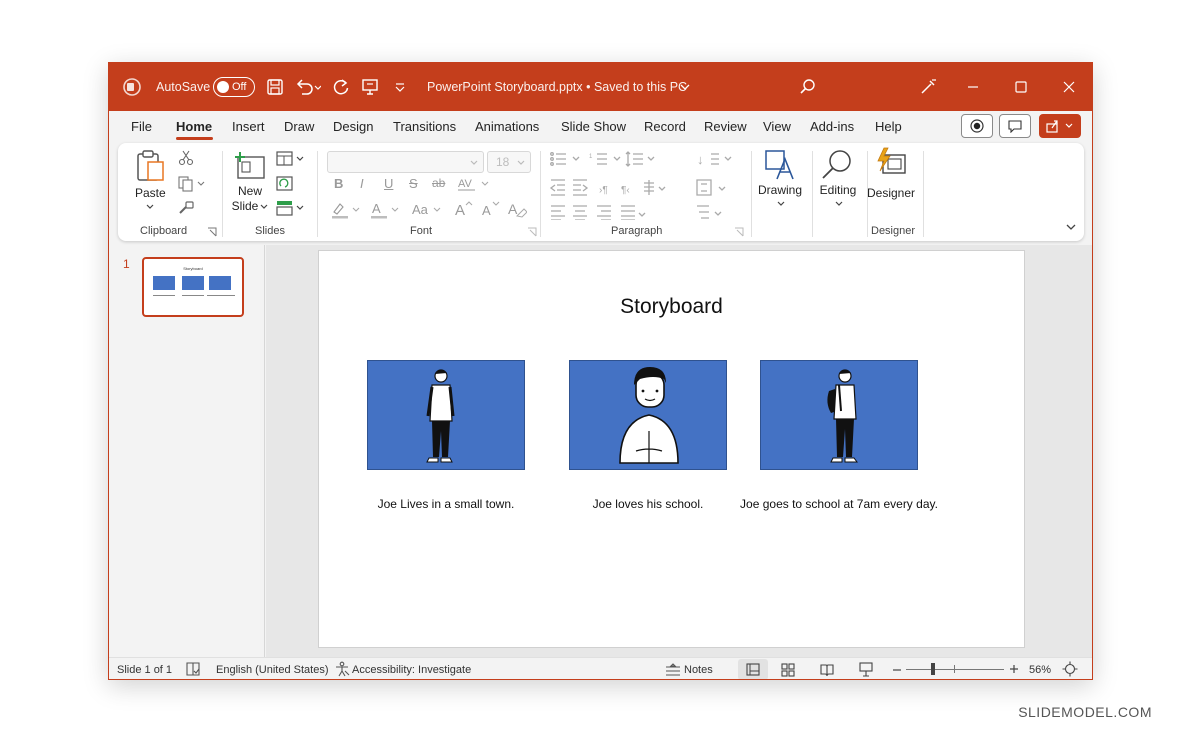  I want to click on slide-sorter-icon, so click(788, 670).